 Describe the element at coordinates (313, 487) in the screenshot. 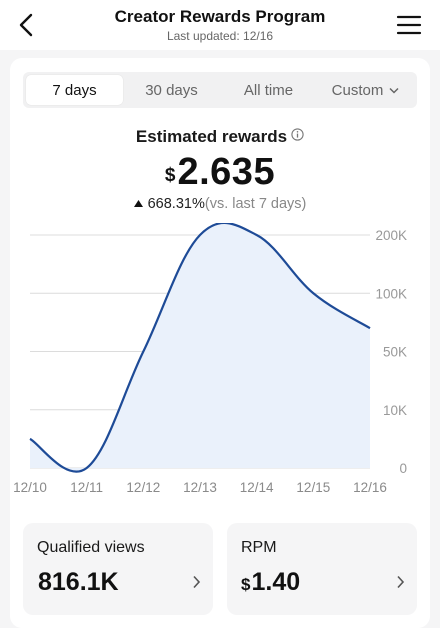

I see `x-tick-label: 12/15` at that location.